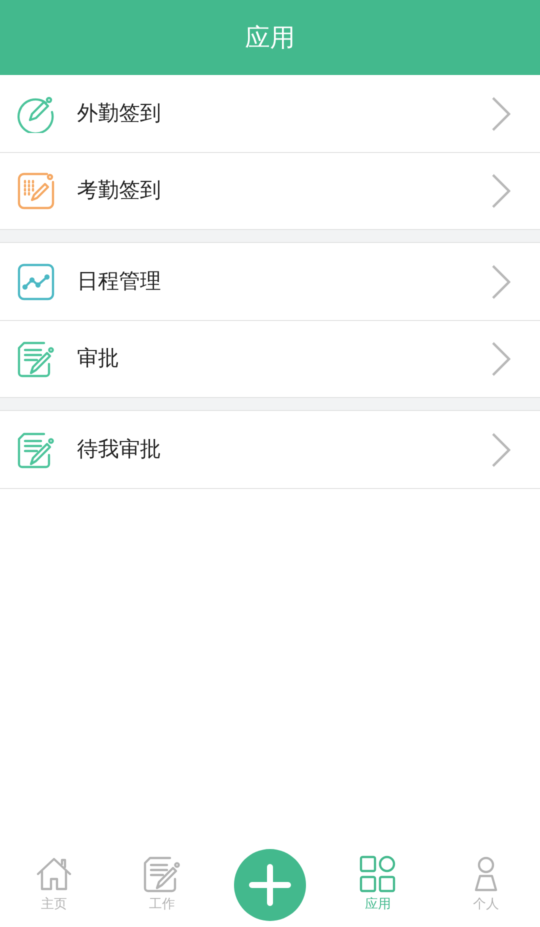 The width and height of the screenshot is (540, 927). What do you see at coordinates (270, 281) in the screenshot?
I see `list-item: 日程管理` at bounding box center [270, 281].